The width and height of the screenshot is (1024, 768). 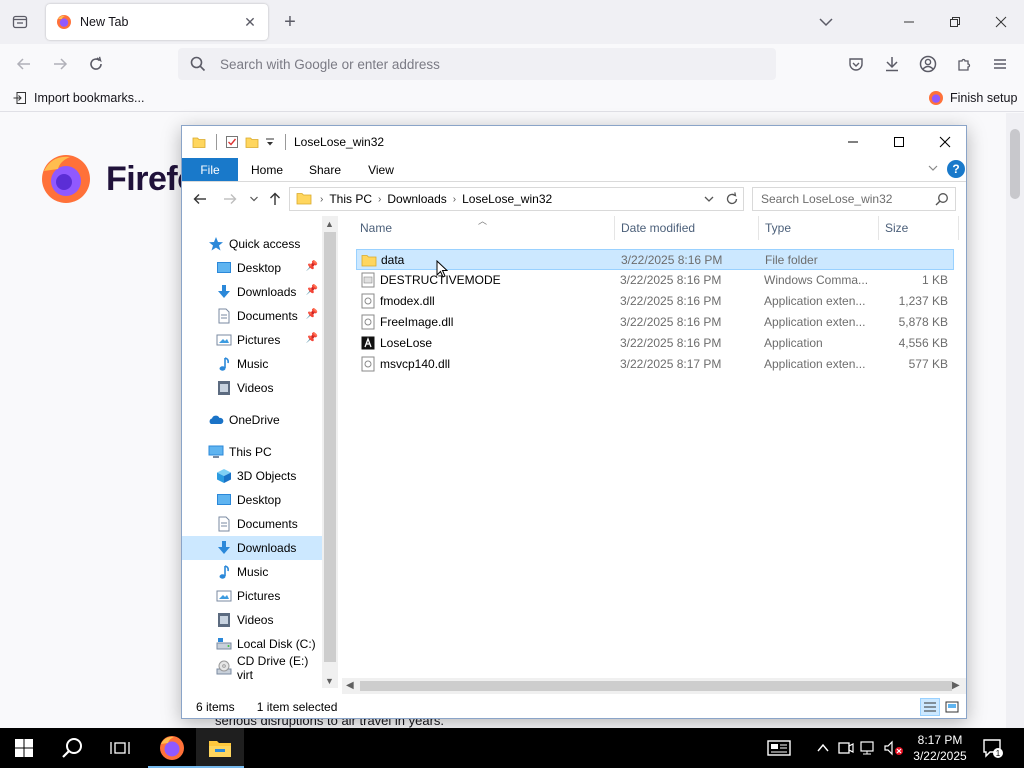 What do you see at coordinates (993, 748) in the screenshot?
I see `notifications-icon: 1` at bounding box center [993, 748].